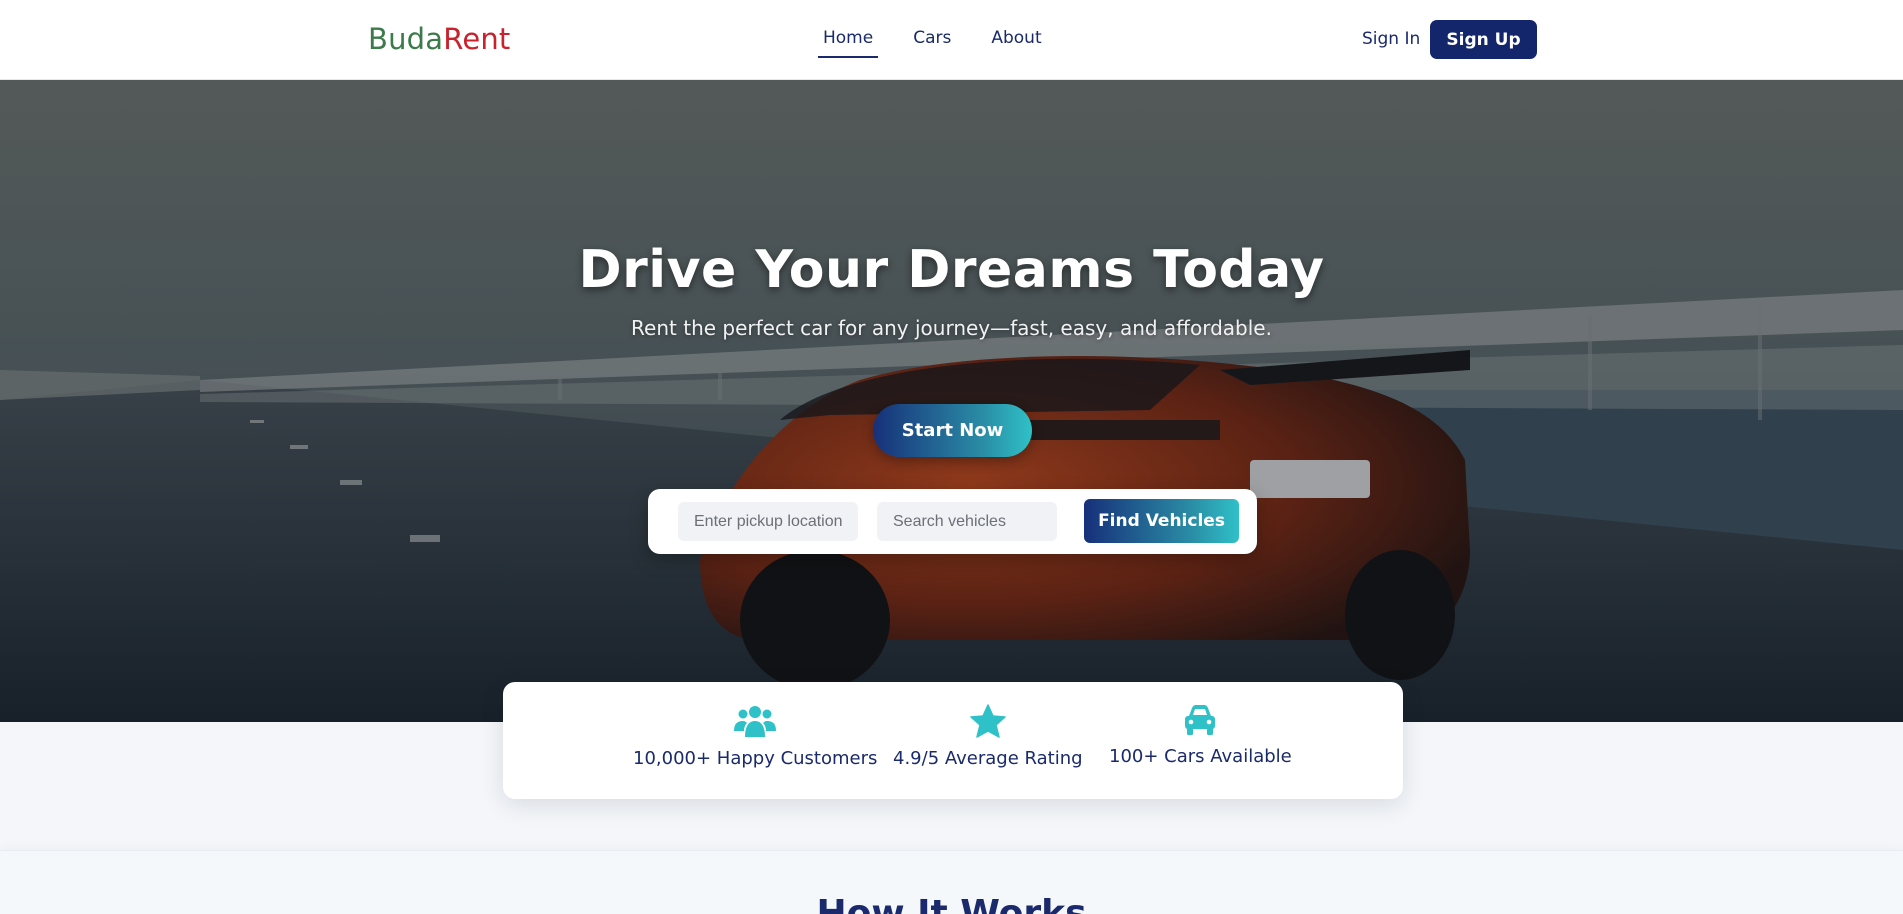  I want to click on start-now-button: Start Now, so click(952, 430).